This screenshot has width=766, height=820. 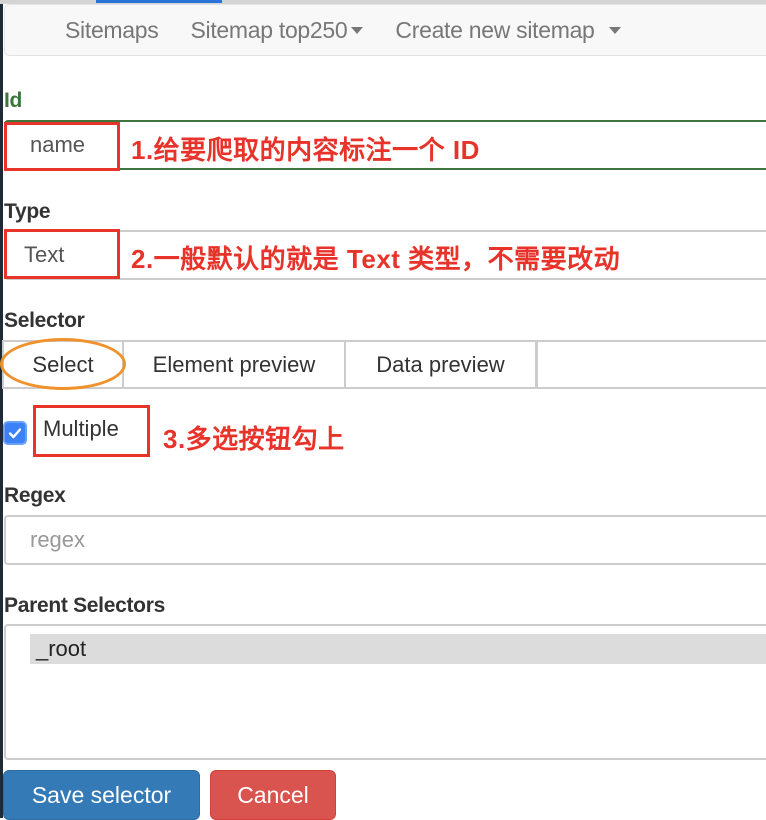 I want to click on element-preview-label: Element preview, so click(x=234, y=364).